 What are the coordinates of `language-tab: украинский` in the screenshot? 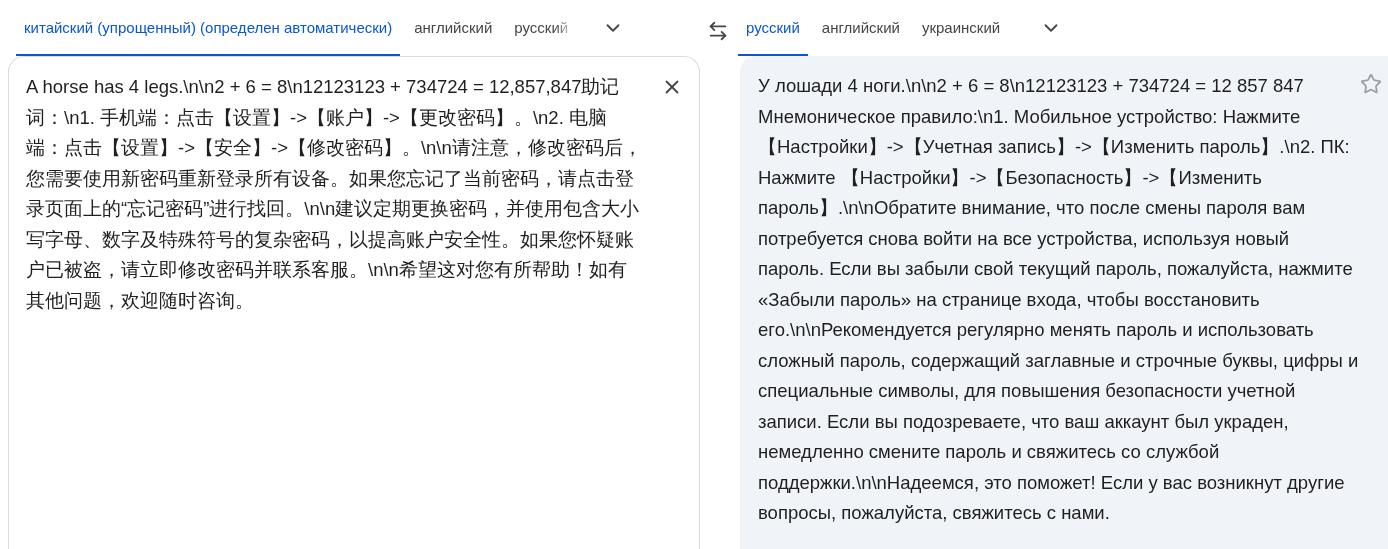 It's located at (961, 28).